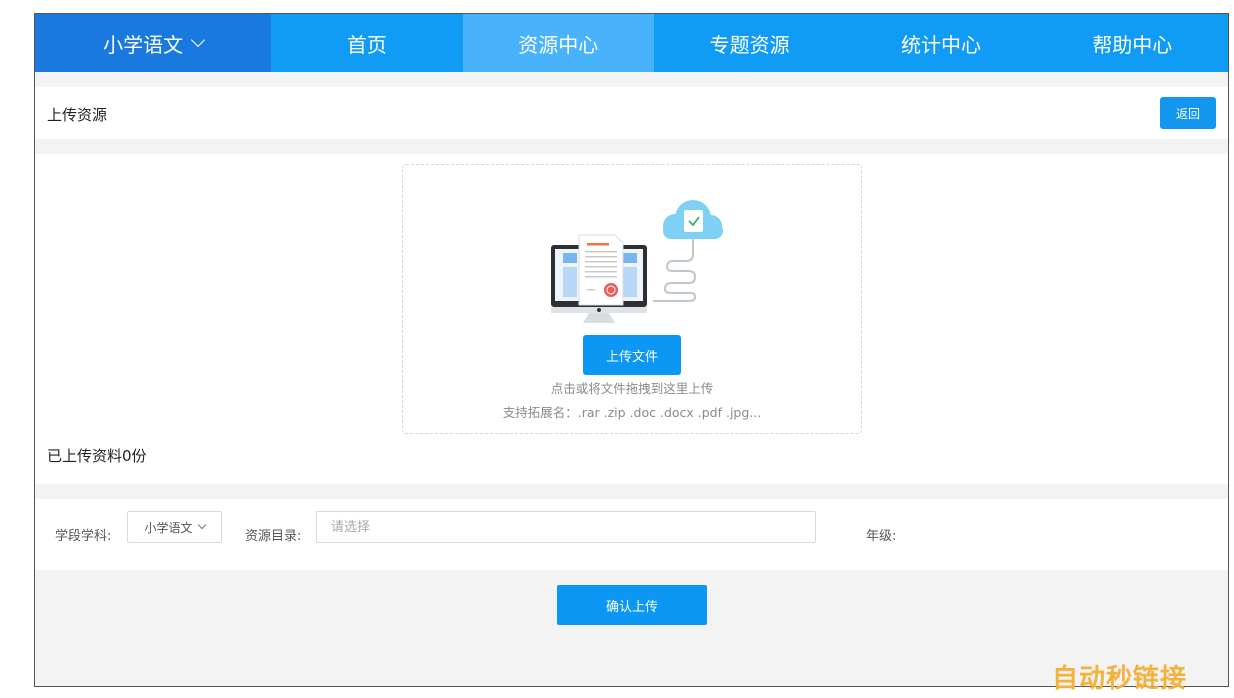 This screenshot has width=1234, height=698. Describe the element at coordinates (637, 261) in the screenshot. I see `upload-illustration-icon` at that location.